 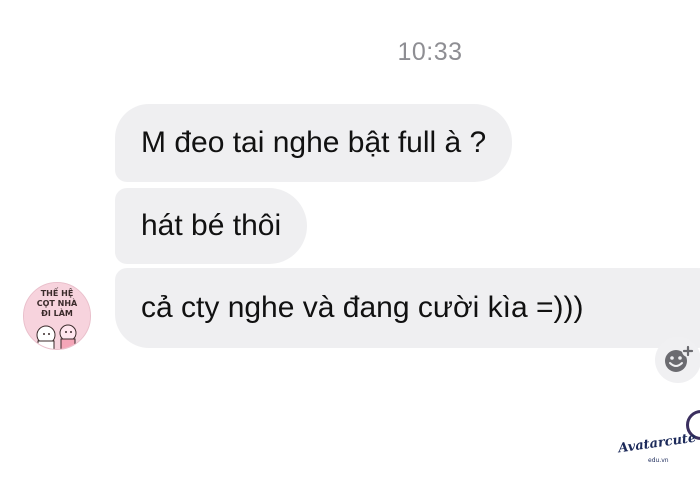 I want to click on message-bubble: M đeo tai nghe bật full à ?, so click(x=314, y=143).